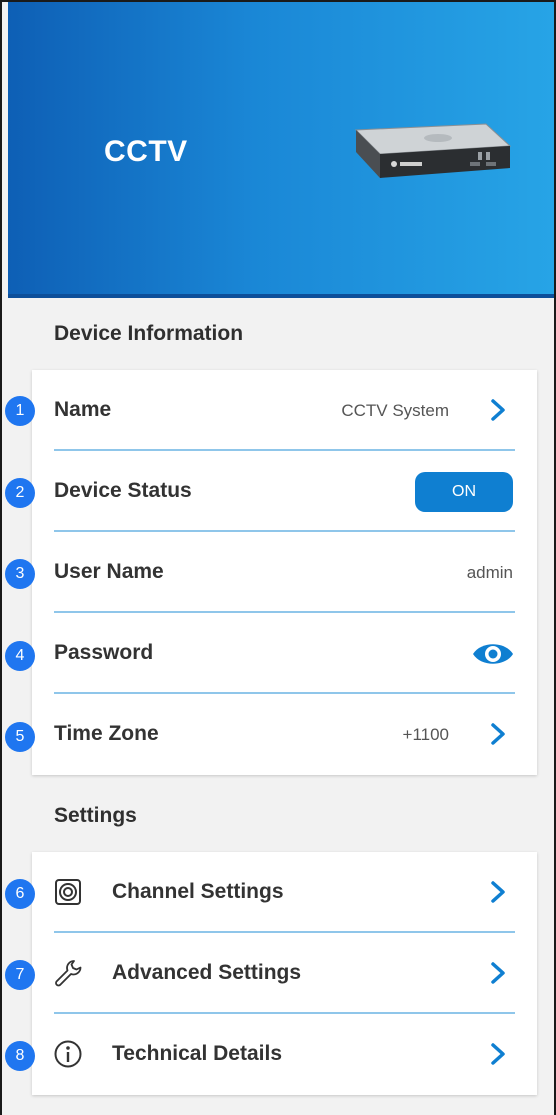 The width and height of the screenshot is (556, 1115). What do you see at coordinates (284, 734) in the screenshot?
I see `time-zone-row: Time Zone +1100` at bounding box center [284, 734].